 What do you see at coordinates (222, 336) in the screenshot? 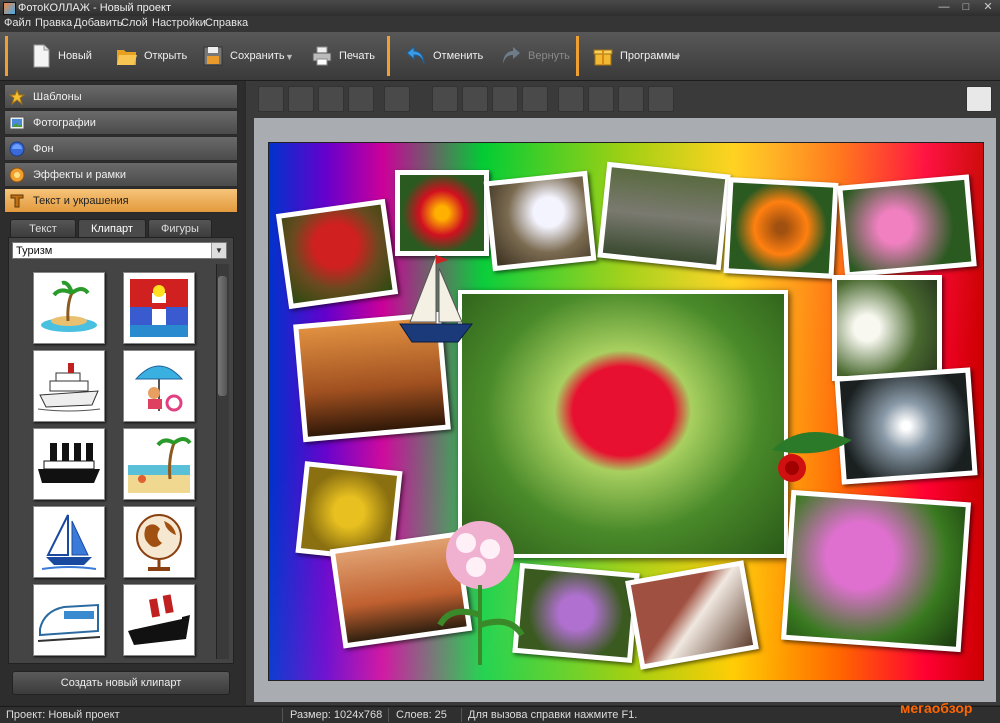
I see `scrollbar-thumb` at bounding box center [222, 336].